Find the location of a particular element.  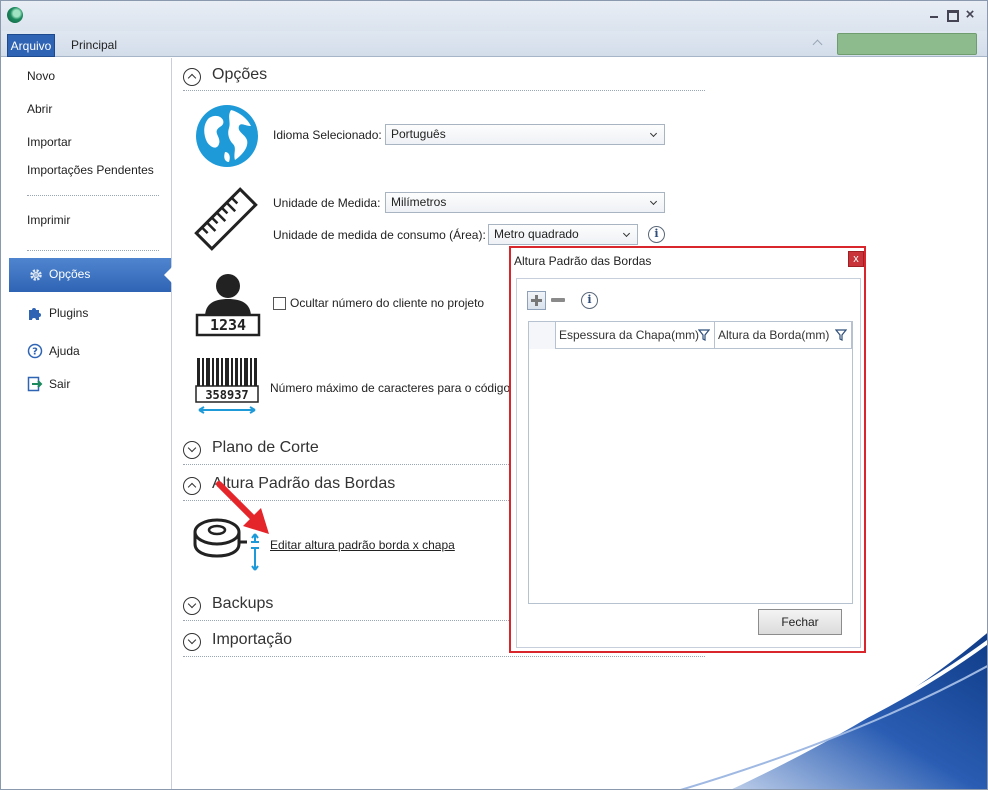

column-label: Altura da Borda(mm) is located at coordinates (774, 335).